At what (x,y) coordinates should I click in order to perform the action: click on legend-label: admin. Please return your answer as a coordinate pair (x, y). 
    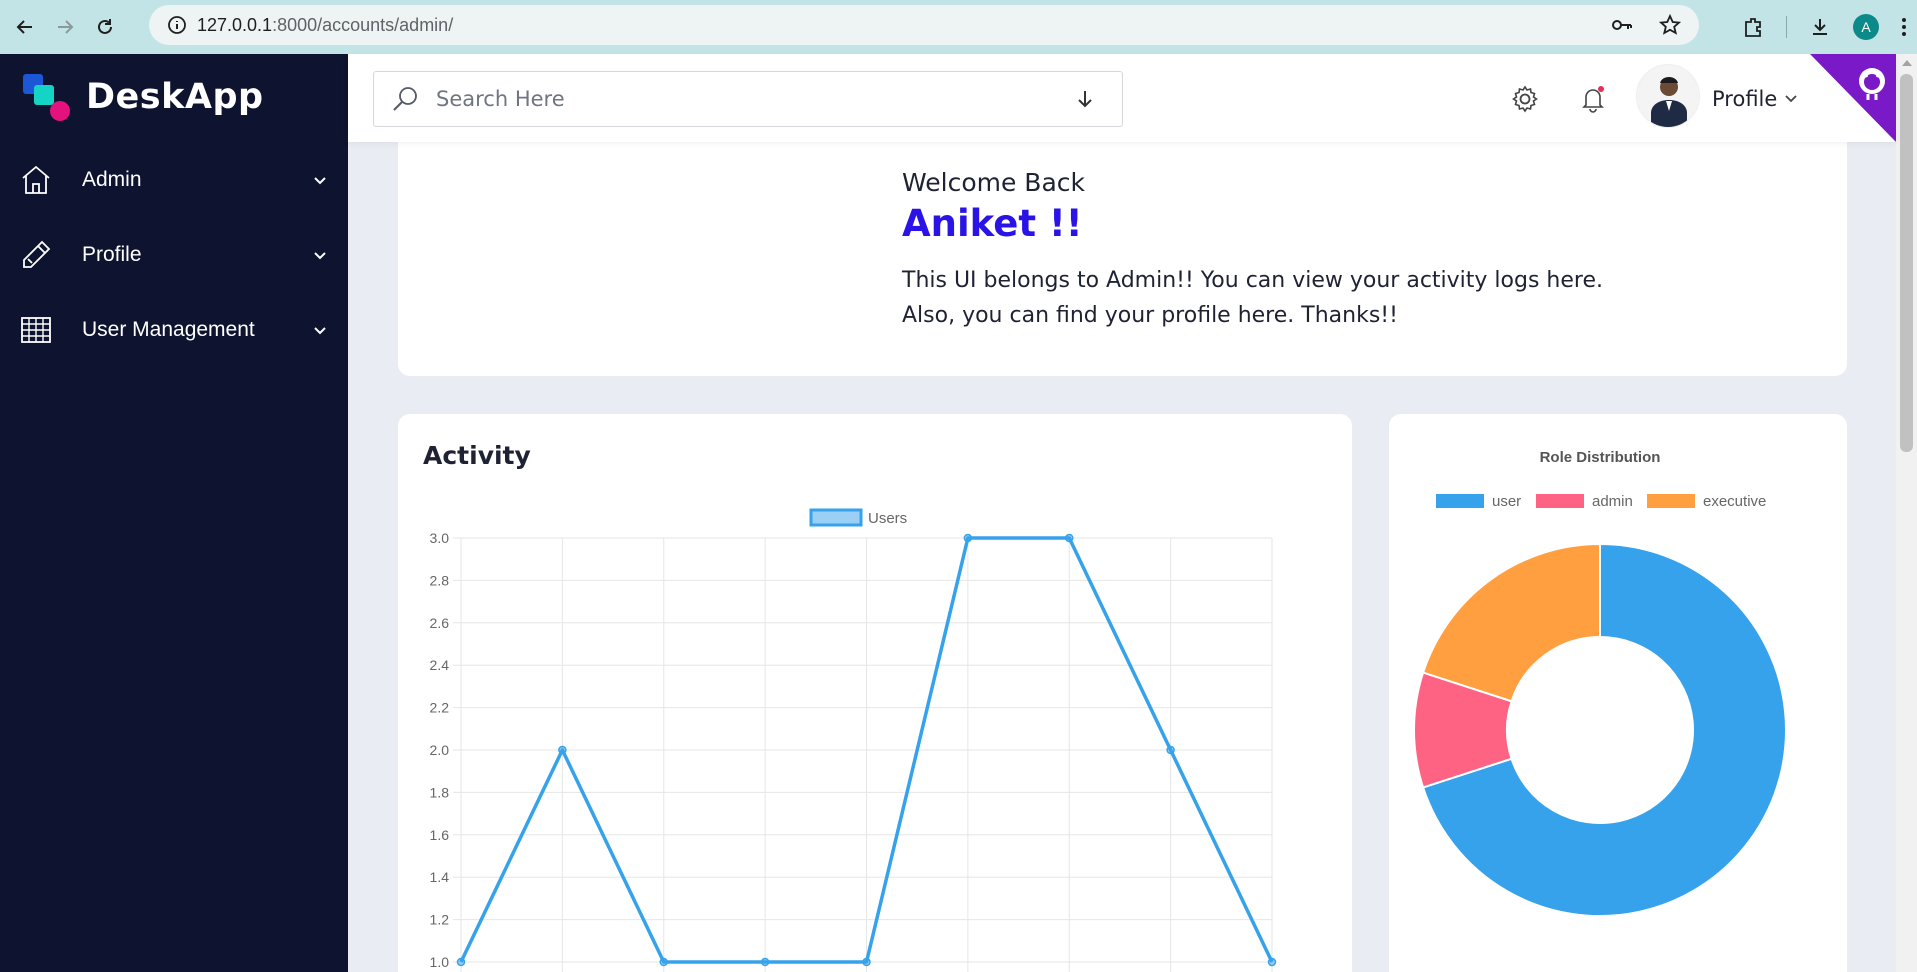
    Looking at the image, I should click on (1612, 501).